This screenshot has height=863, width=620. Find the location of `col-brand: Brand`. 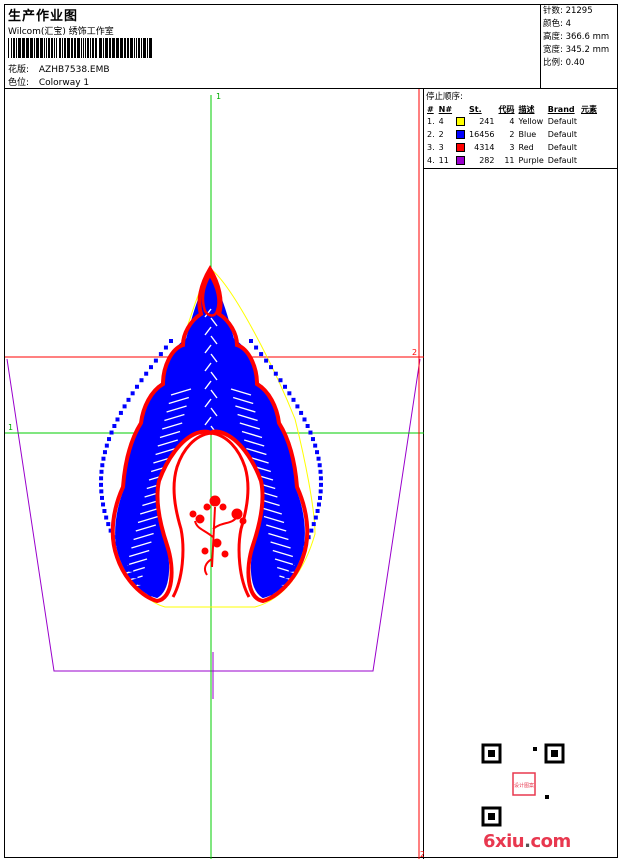

col-brand: Brand is located at coordinates (561, 109).